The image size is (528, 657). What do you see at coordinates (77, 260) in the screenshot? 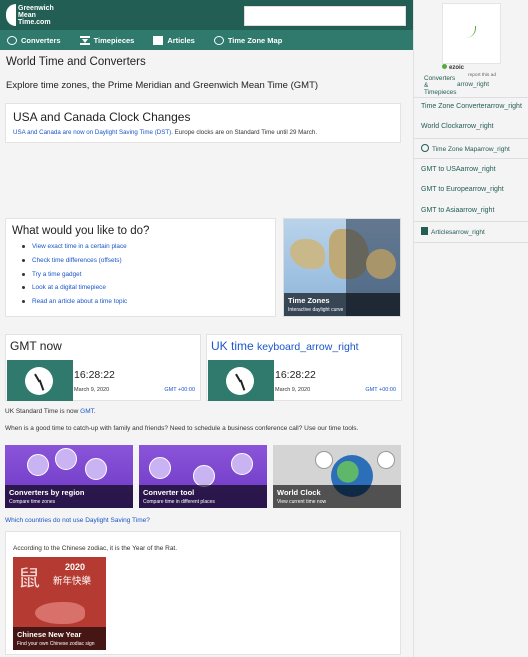
I see `todo-link-time-differences: Check time differences (offsets)` at bounding box center [77, 260].